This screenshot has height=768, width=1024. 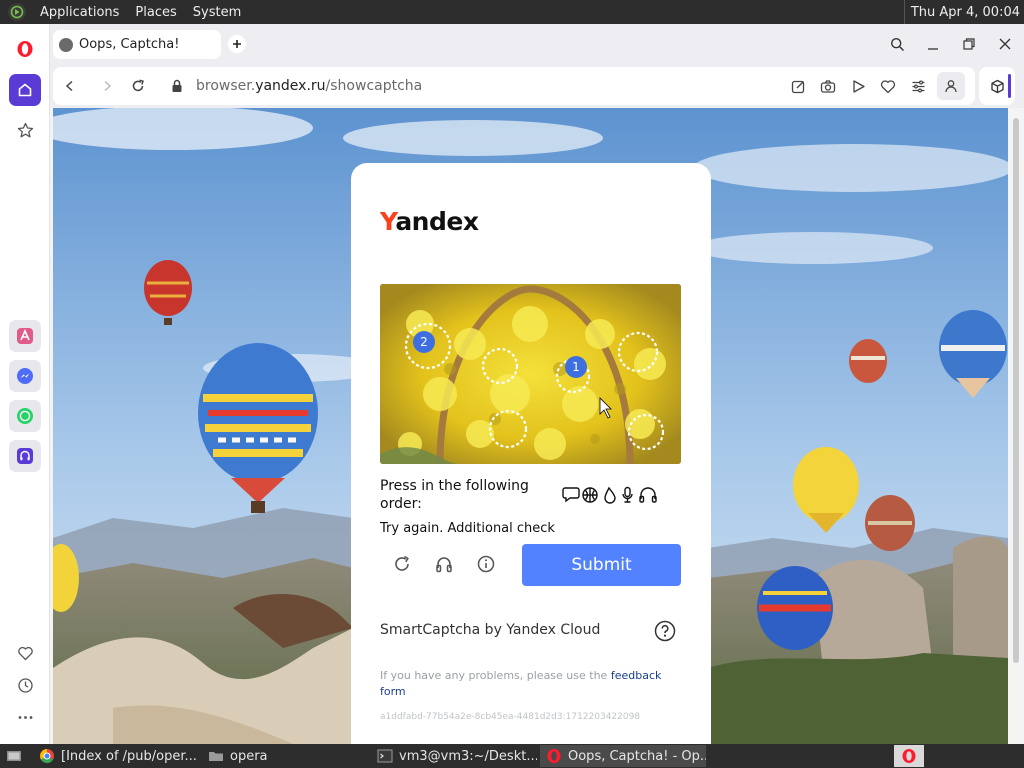 What do you see at coordinates (964, 12) in the screenshot?
I see `clock: Thu Apr 4, 00:04` at bounding box center [964, 12].